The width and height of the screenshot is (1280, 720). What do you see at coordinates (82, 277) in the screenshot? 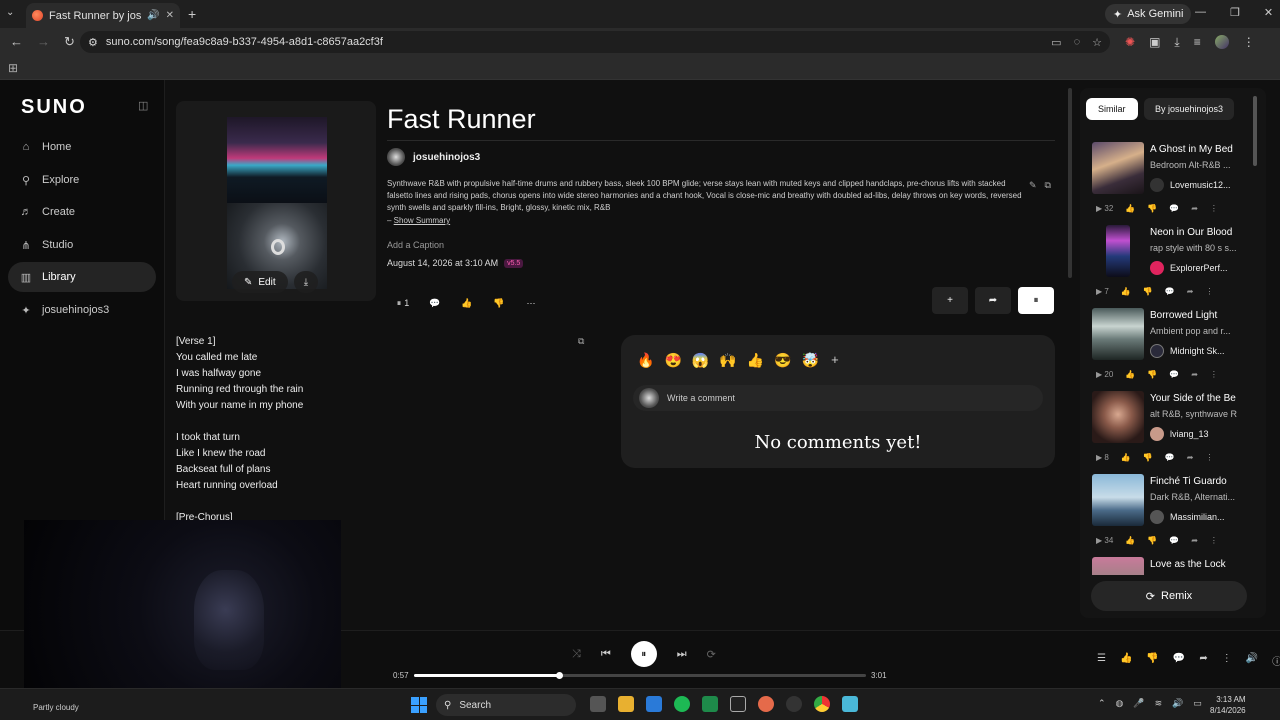
I see `sidebar-item-library: ▥ Library` at bounding box center [82, 277].